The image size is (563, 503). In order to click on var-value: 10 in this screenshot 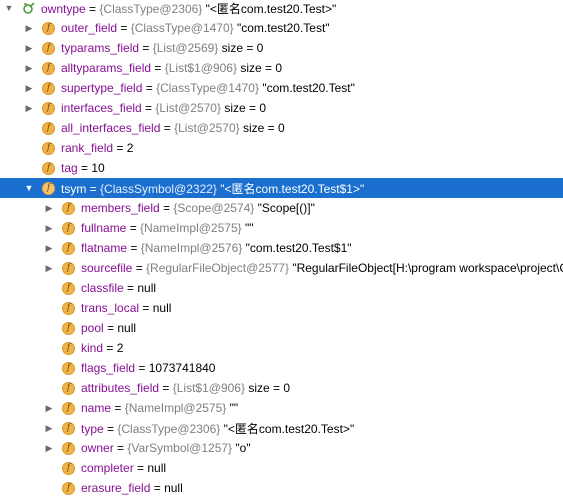, I will do `click(98, 168)`.